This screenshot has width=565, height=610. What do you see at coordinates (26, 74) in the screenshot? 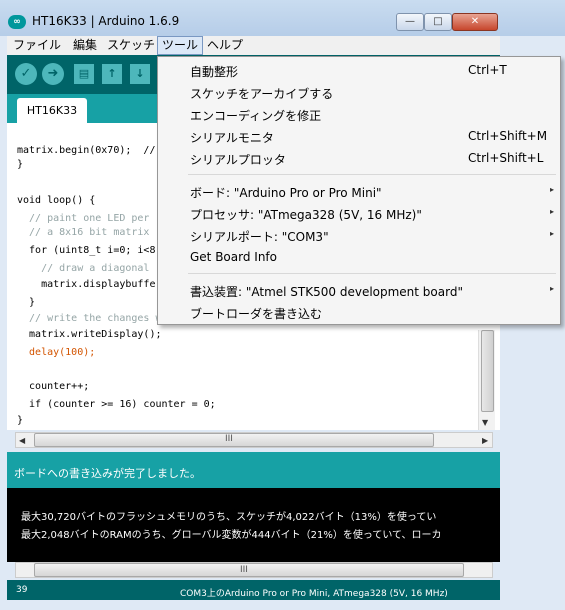
I see `verify-button: ✓` at bounding box center [26, 74].